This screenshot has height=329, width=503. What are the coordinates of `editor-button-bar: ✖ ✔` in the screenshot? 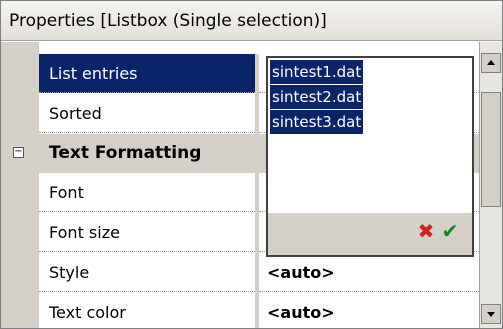 It's located at (370, 234).